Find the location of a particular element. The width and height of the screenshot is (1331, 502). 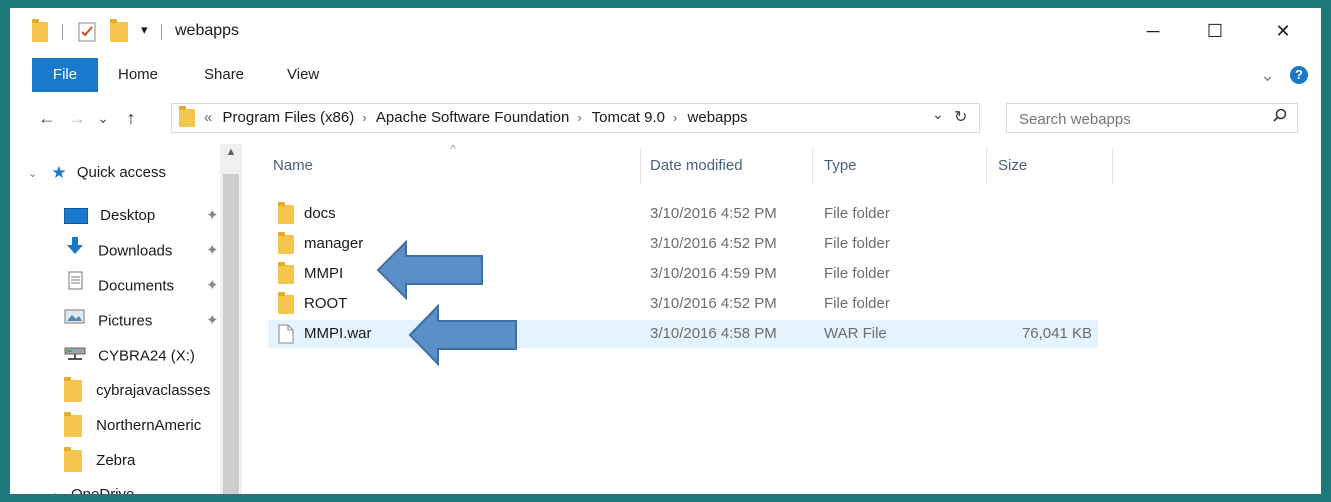

close-button: ✕ is located at coordinates (1283, 31).